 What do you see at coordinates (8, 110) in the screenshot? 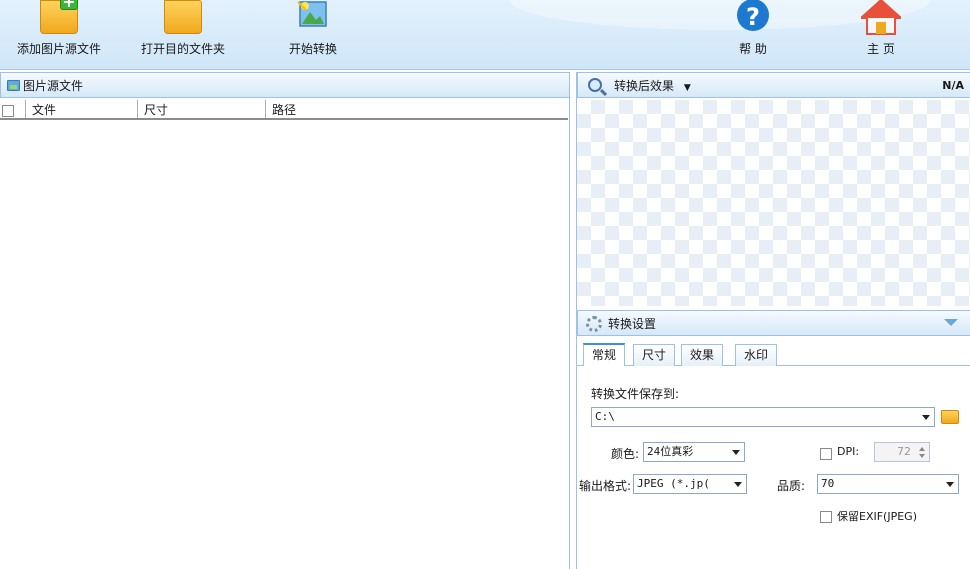
I see `select-all-checkbox` at bounding box center [8, 110].